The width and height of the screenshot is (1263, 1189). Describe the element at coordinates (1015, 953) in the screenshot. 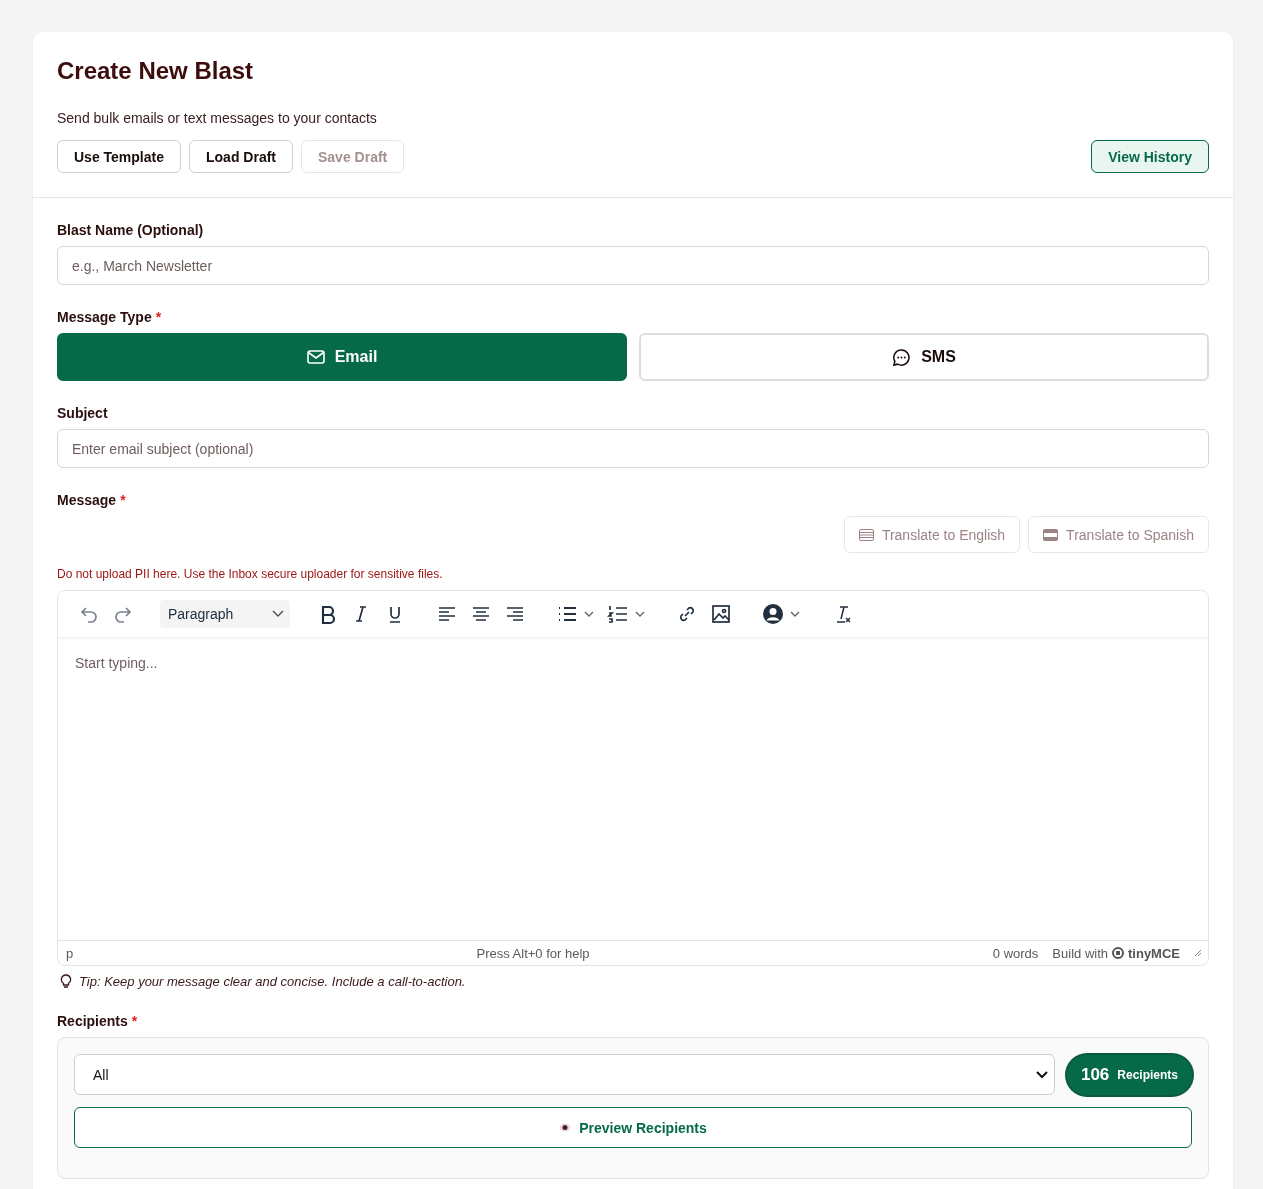

I see `word-count: 0 words` at that location.